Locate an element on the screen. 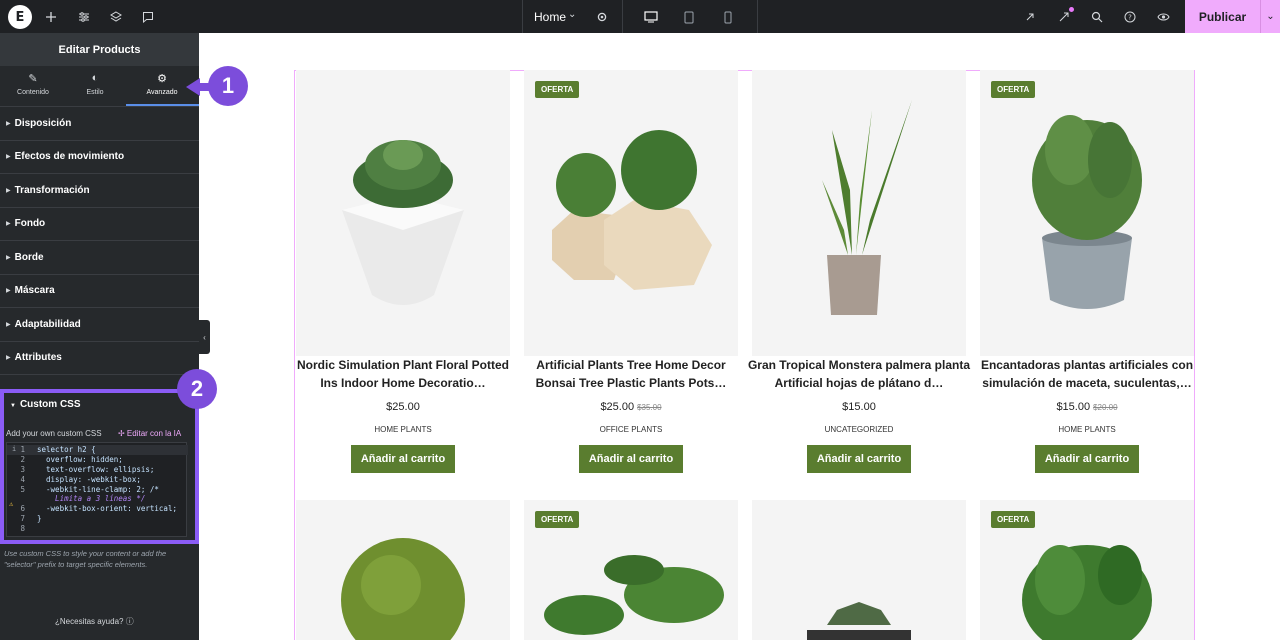 The image size is (1280, 640). section-motion-effects: ▶ Efectos de movimiento is located at coordinates (99, 157).